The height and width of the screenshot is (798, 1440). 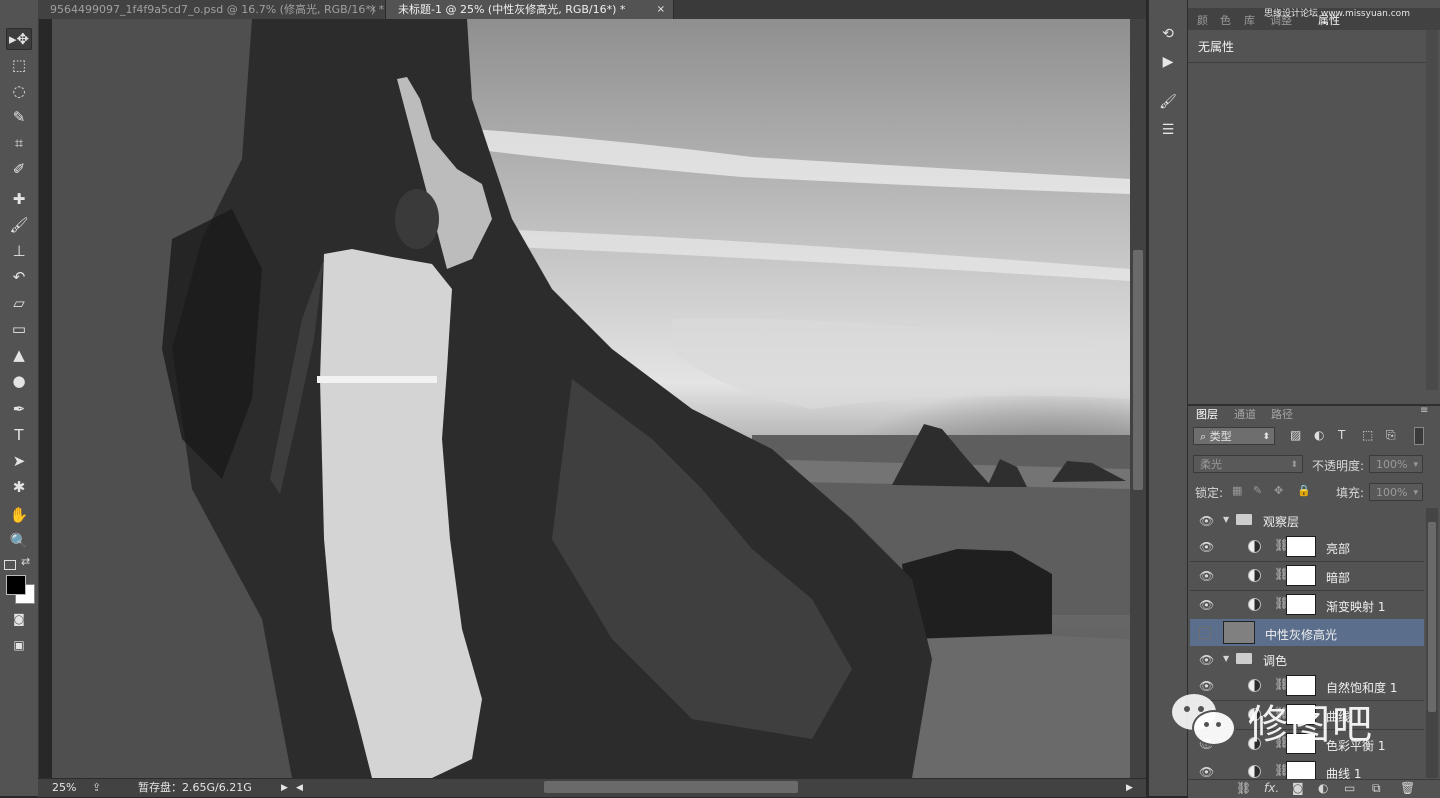 I want to click on quick-mask-icon: ◙, so click(x=19, y=619).